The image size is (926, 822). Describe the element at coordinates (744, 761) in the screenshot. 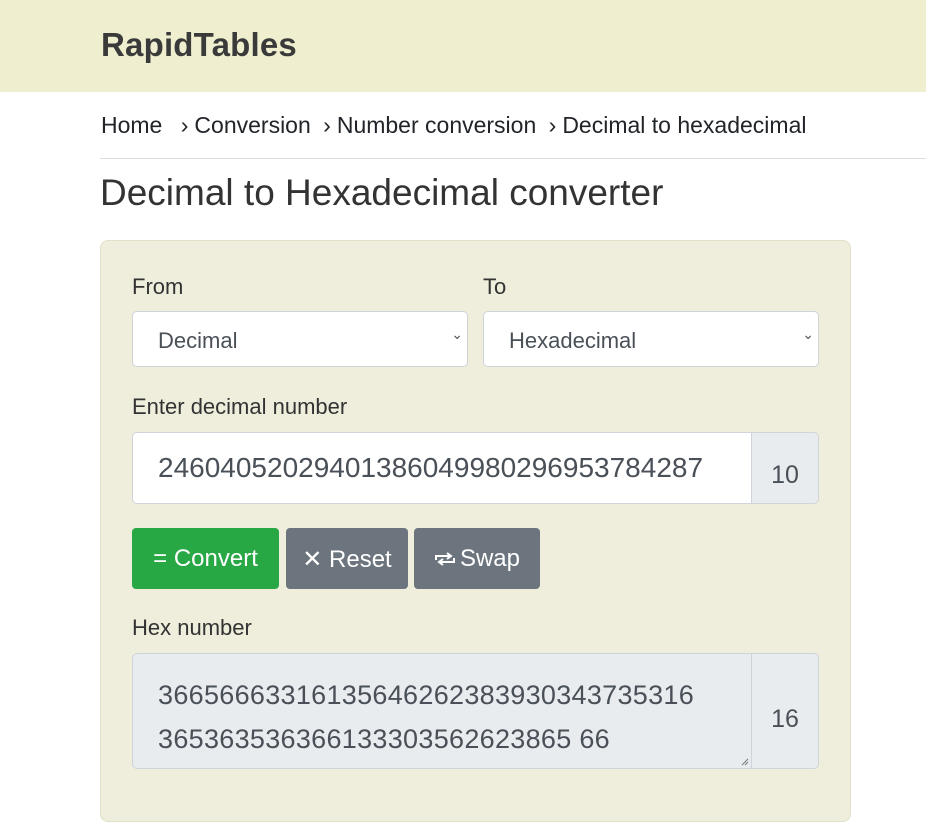

I see `resize-handle-icon` at that location.